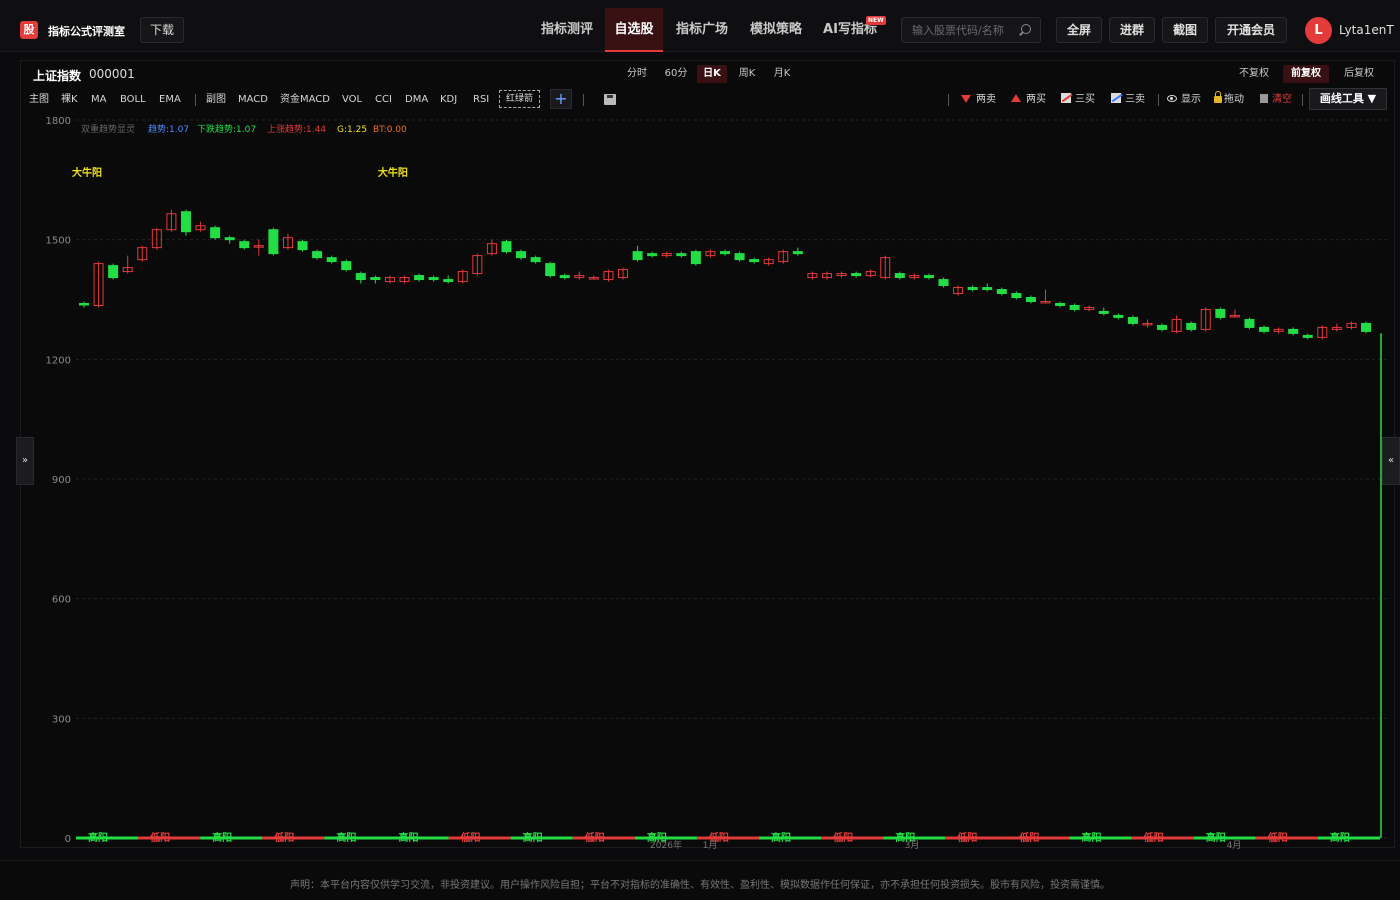 This screenshot has width=1400, height=900. I want to click on y-tick-label: 1200, so click(58, 360).